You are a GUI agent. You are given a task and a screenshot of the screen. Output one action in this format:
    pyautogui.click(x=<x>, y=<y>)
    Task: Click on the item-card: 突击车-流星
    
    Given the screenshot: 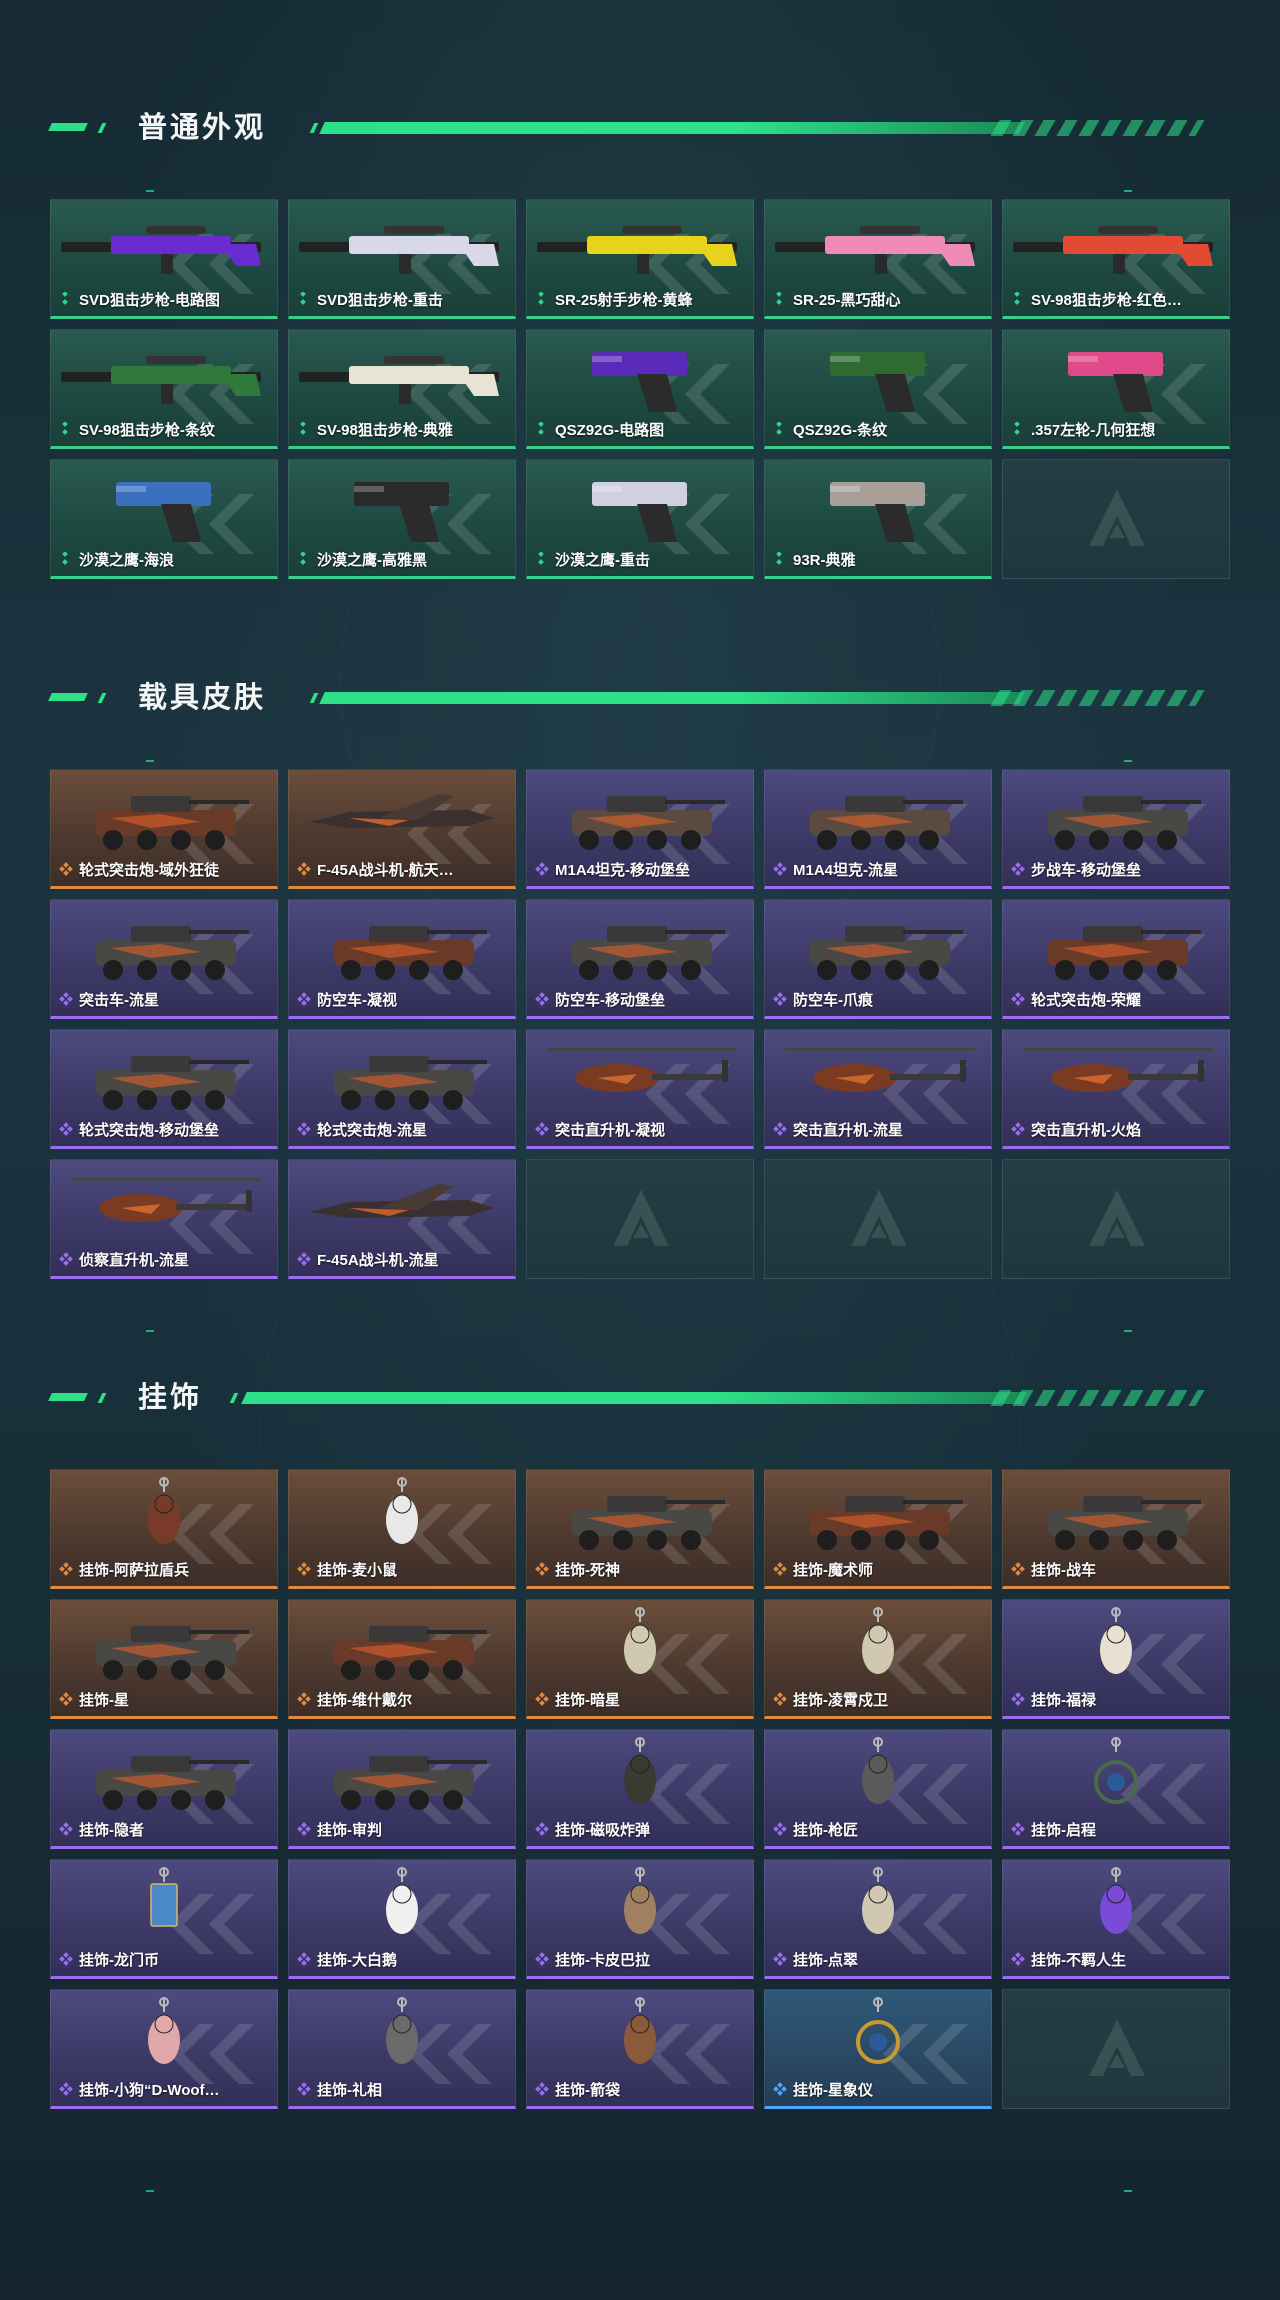 What is the action you would take?
    pyautogui.click(x=164, y=959)
    